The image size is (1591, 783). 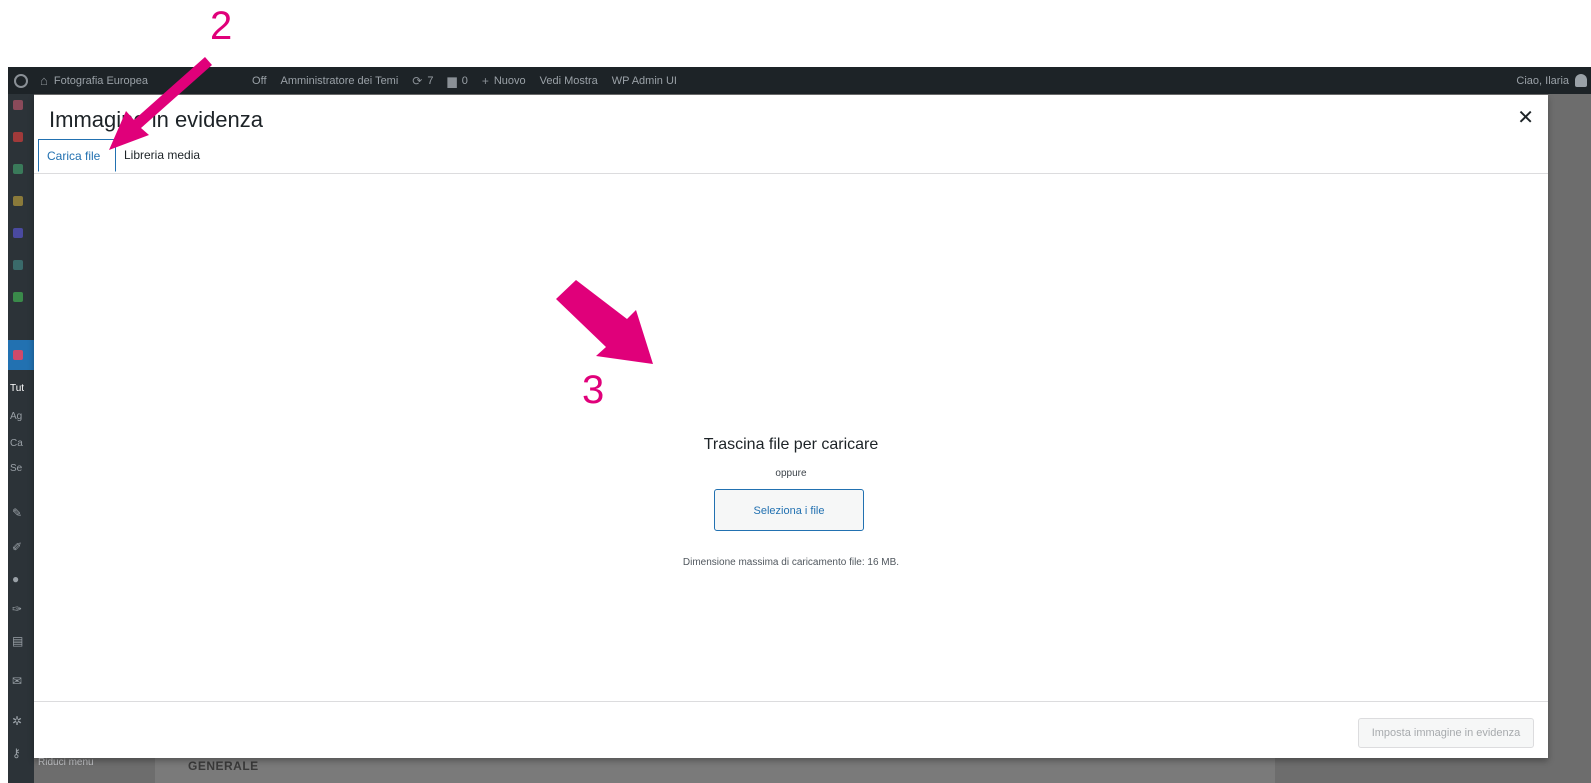 I want to click on annotation-arrows, so click(x=381, y=210).